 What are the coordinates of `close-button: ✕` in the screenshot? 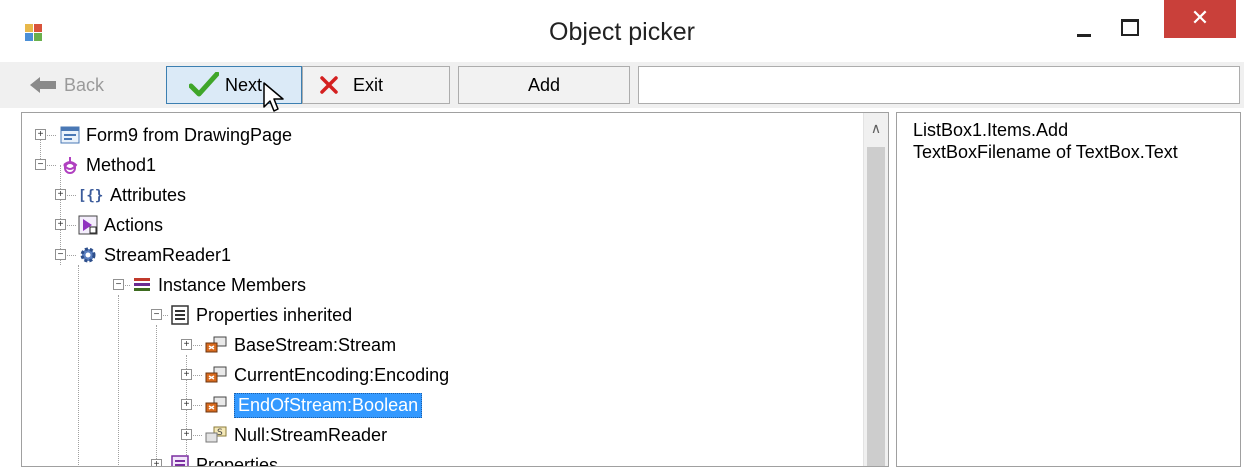 It's located at (1200, 19).